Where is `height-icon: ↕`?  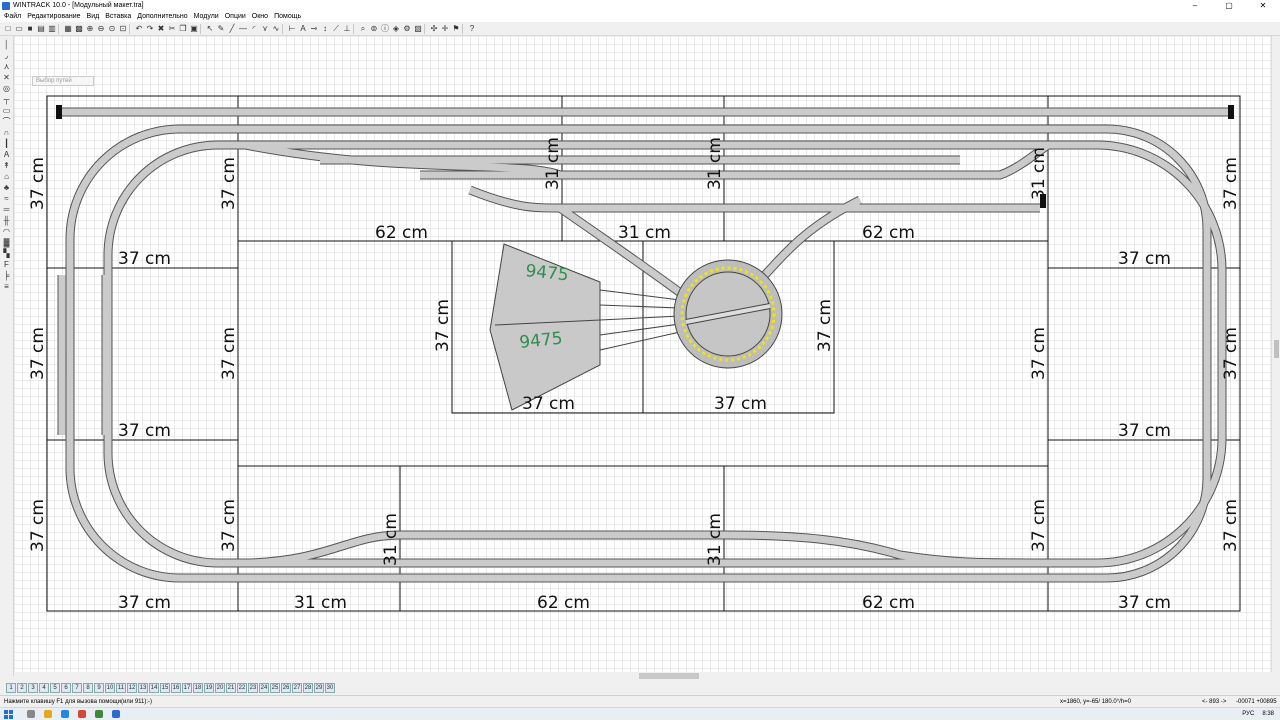
height-icon: ↕ is located at coordinates (325, 29).